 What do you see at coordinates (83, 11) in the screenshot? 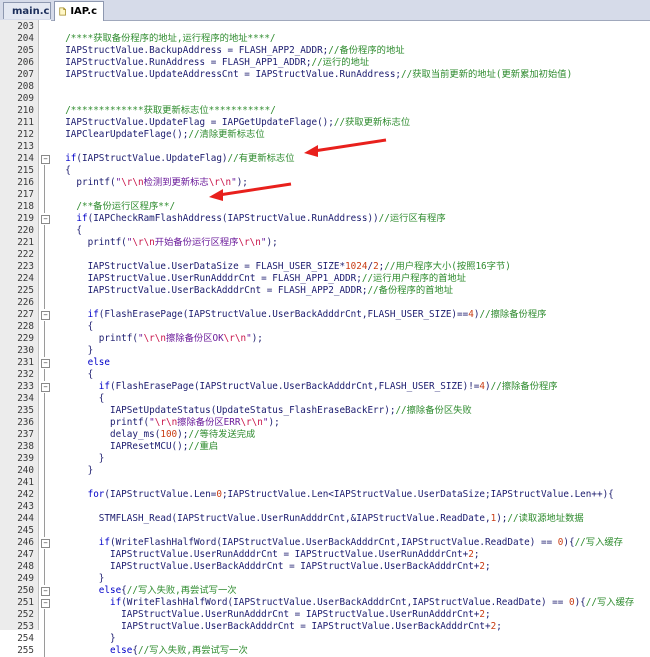
I see `tab-label: IAP.c` at bounding box center [83, 11].